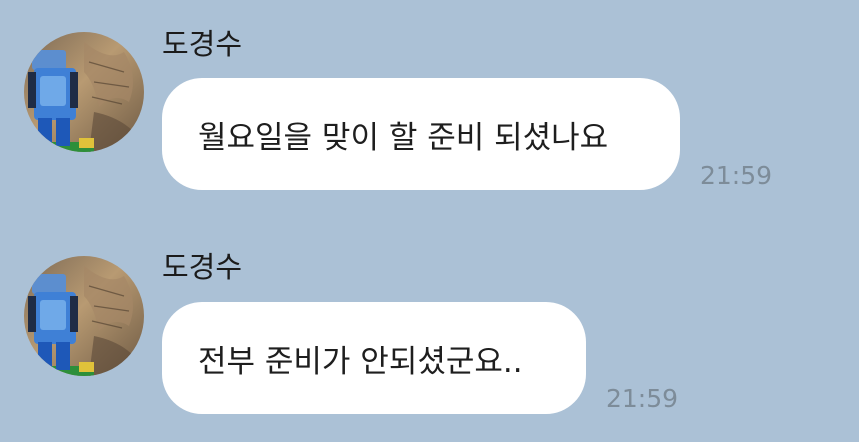 The image size is (859, 442). Describe the element at coordinates (403, 137) in the screenshot. I see `message-text: 월요일을 맞이 할 준비 되셨나요` at that location.